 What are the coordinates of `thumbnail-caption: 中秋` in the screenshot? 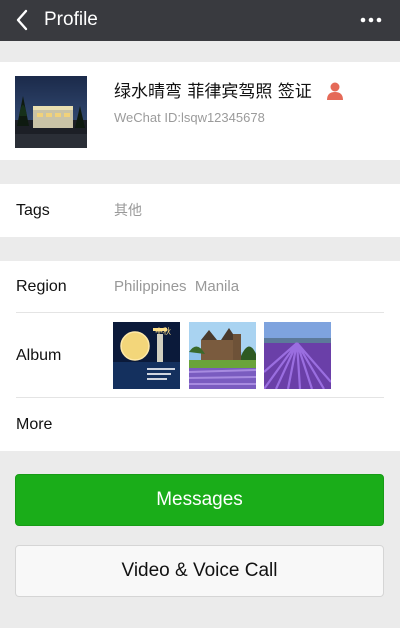 It's located at (163, 331).